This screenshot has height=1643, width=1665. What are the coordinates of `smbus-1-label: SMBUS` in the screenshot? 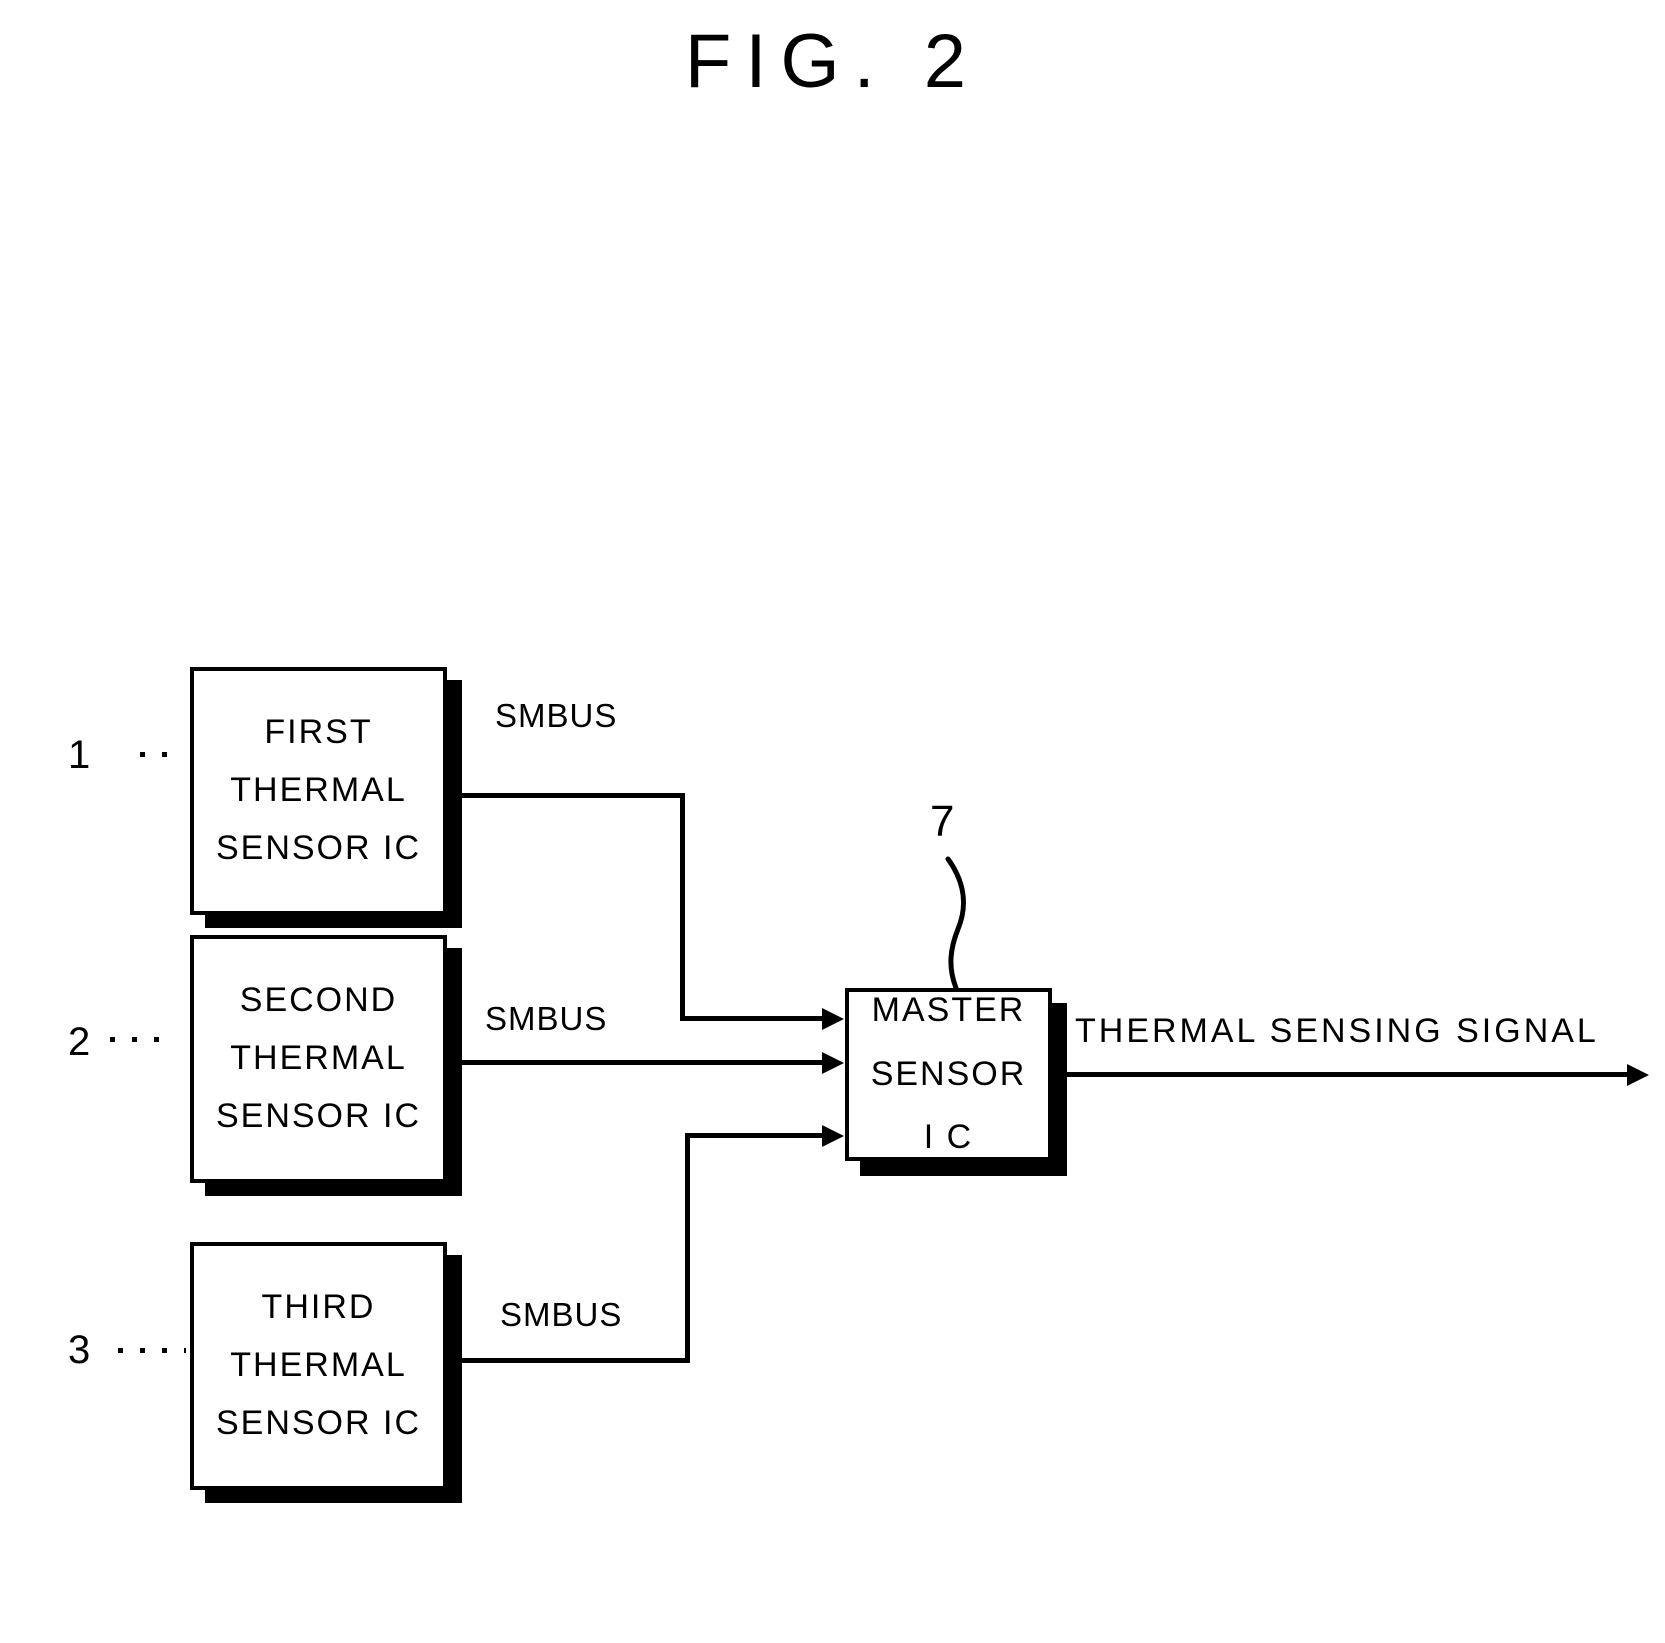 It's located at (556, 715).